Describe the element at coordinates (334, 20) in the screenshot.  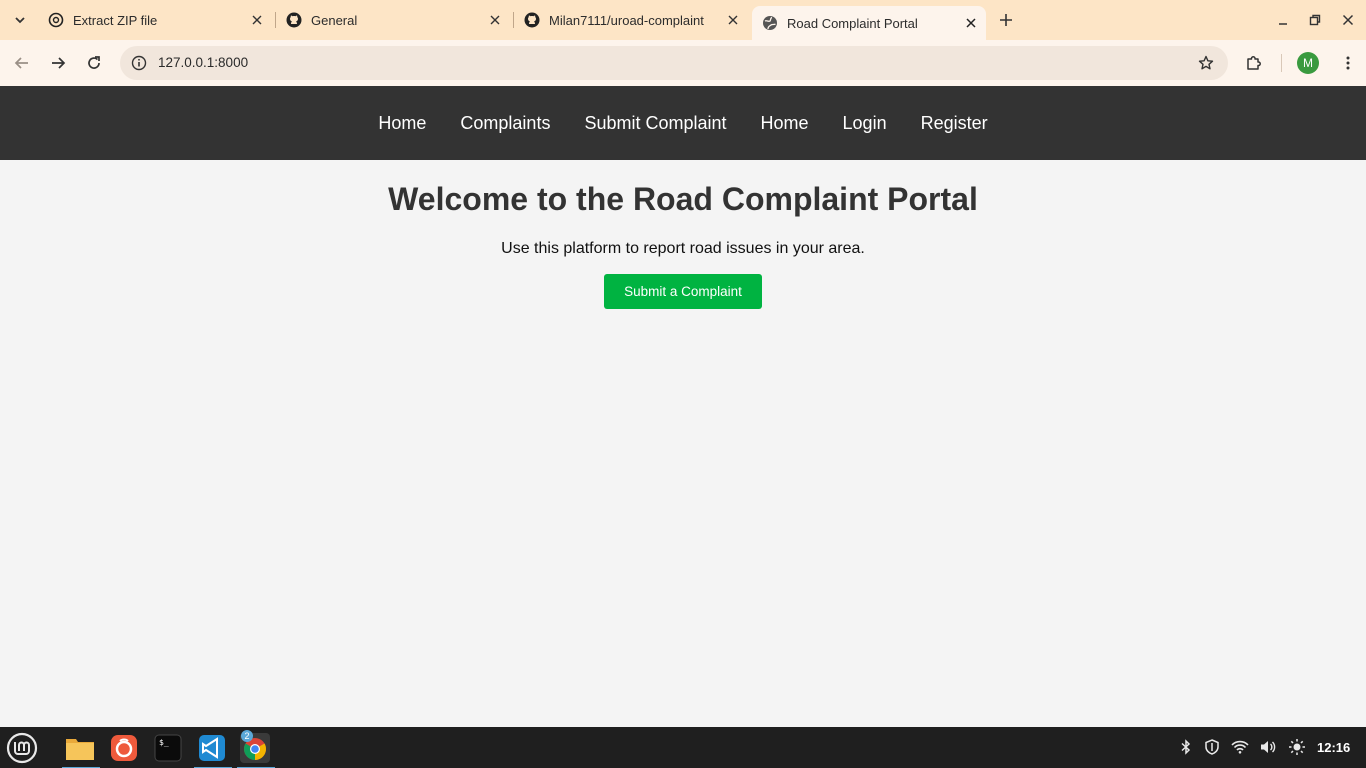
I see `tab-title: General` at that location.